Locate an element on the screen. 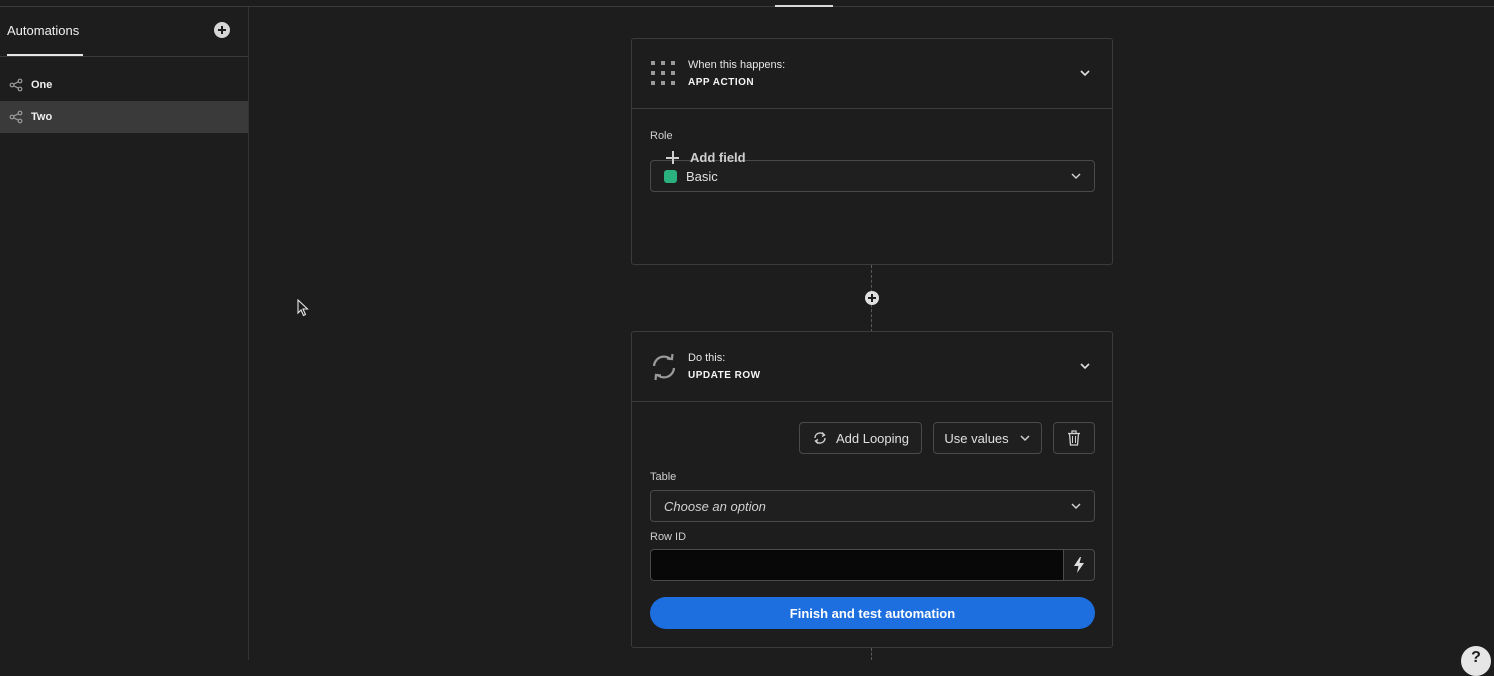 The width and height of the screenshot is (1494, 676). trigger-subtitle: When this happens: is located at coordinates (737, 65).